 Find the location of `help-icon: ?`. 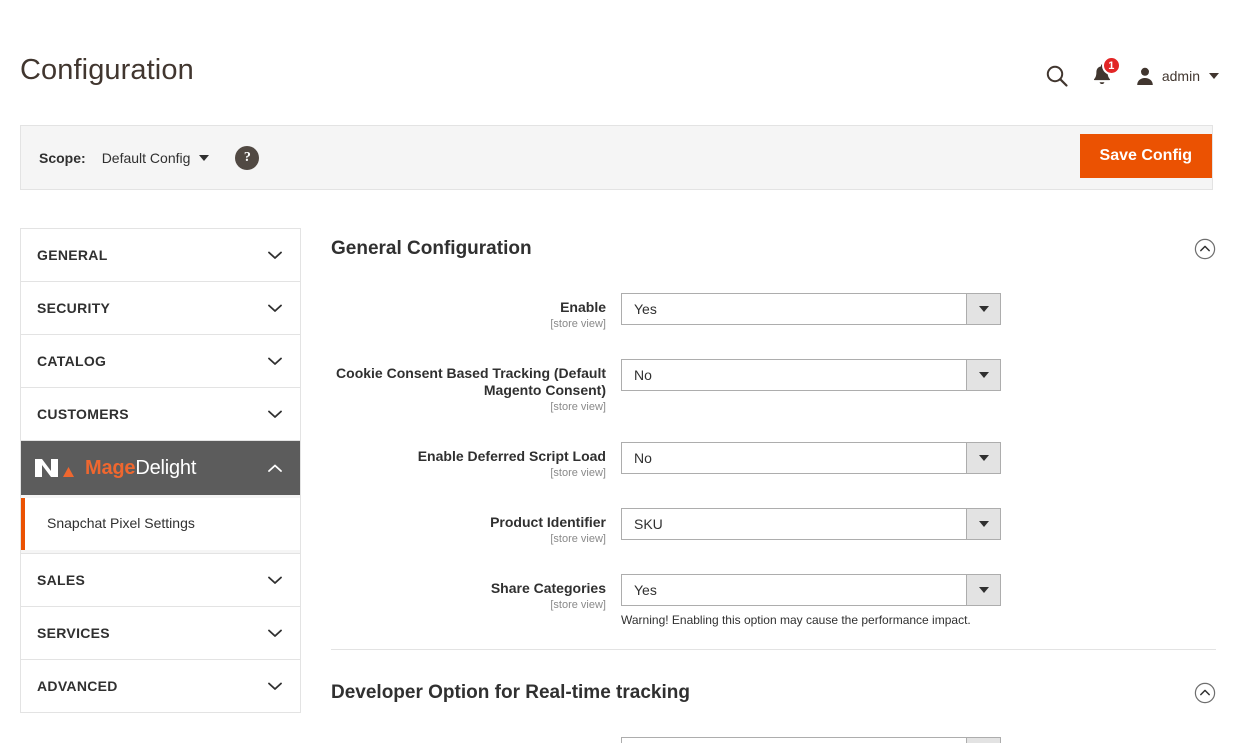

help-icon: ? is located at coordinates (247, 157).